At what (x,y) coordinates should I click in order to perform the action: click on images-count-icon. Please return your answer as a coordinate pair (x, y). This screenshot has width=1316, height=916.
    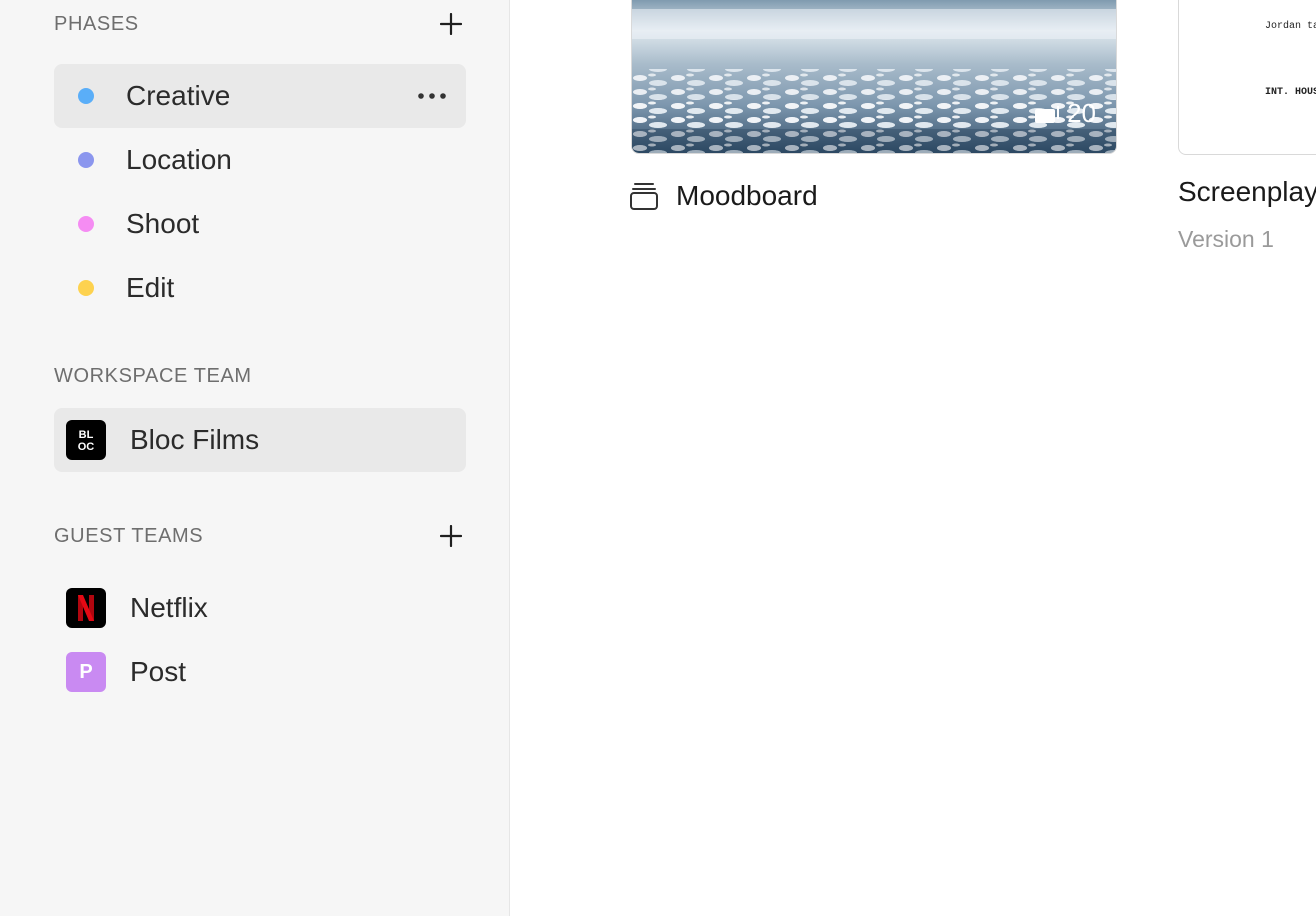
    Looking at the image, I should click on (1047, 114).